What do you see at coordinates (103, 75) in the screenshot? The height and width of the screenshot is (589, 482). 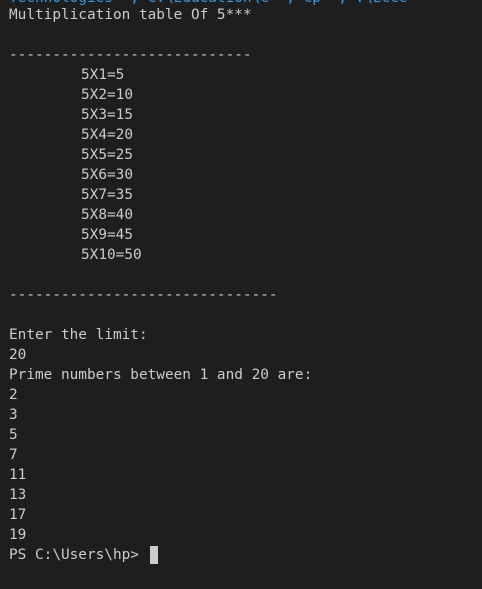 I see `table-row: 5X1=5` at bounding box center [103, 75].